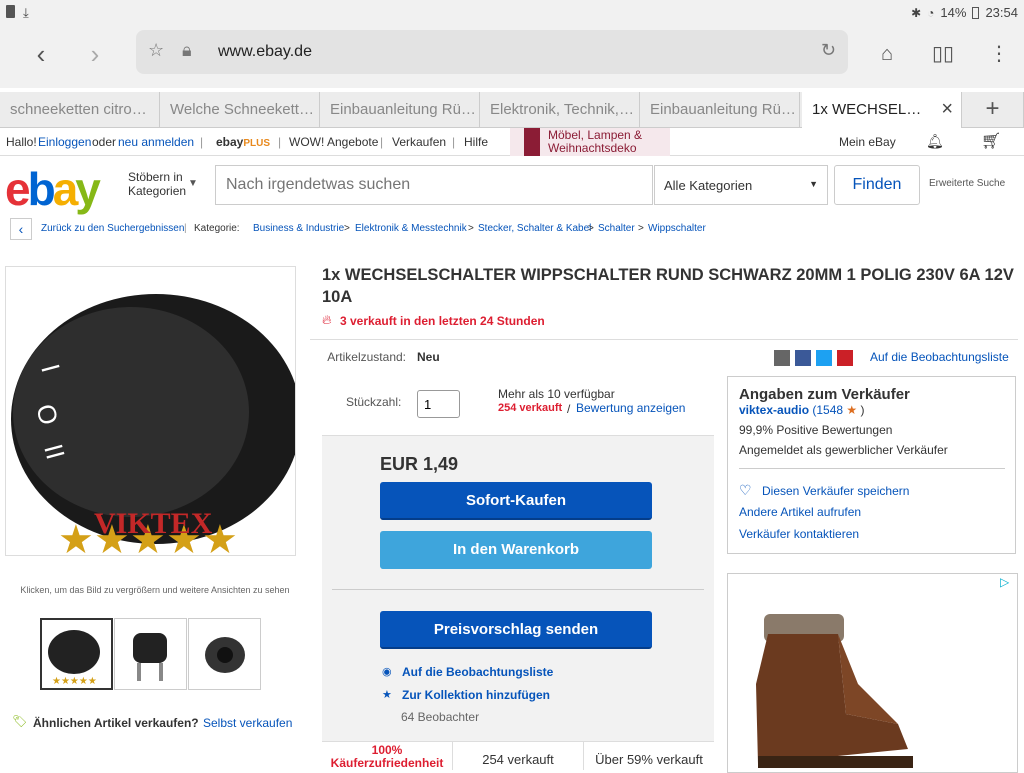 Image resolution: width=1024 pixels, height=773 pixels. Describe the element at coordinates (827, 410) in the screenshot. I see `seller-score: (1548` at that location.